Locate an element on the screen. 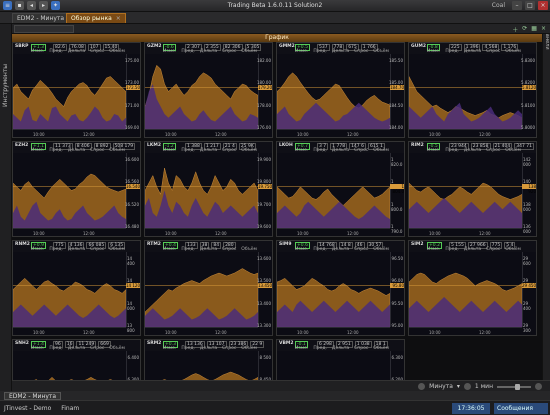  zoom-out-icon is located at coordinates (467, 386).